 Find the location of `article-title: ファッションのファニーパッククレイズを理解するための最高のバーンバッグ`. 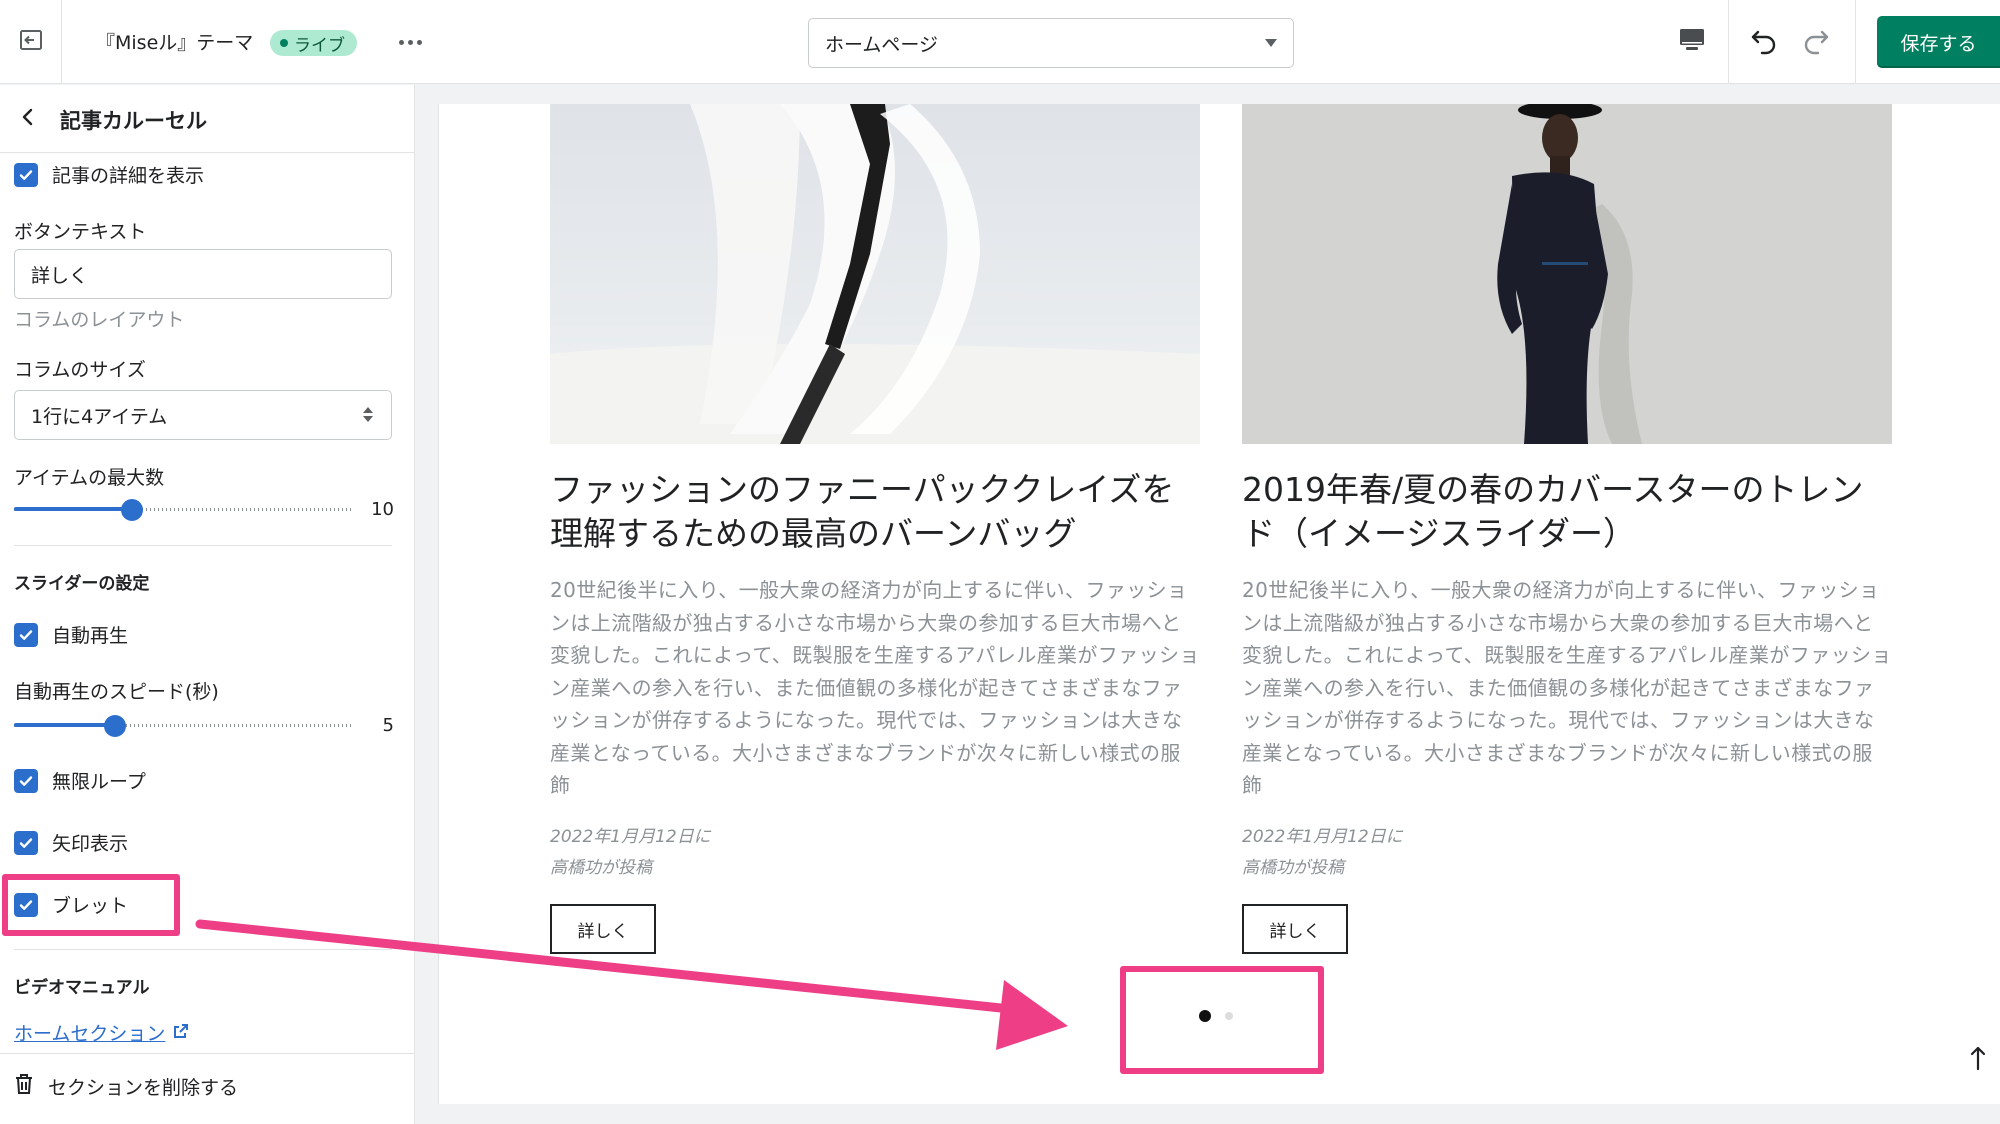

article-title: ファッションのファニーパッククレイズを理解するための最高のバーンバッグ is located at coordinates (875, 512).